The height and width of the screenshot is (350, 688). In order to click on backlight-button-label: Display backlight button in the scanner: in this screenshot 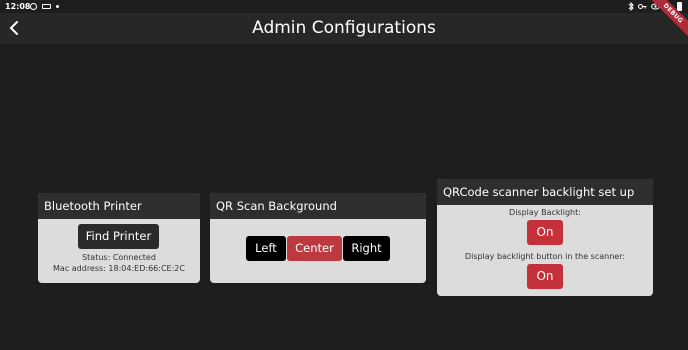, I will do `click(545, 256)`.